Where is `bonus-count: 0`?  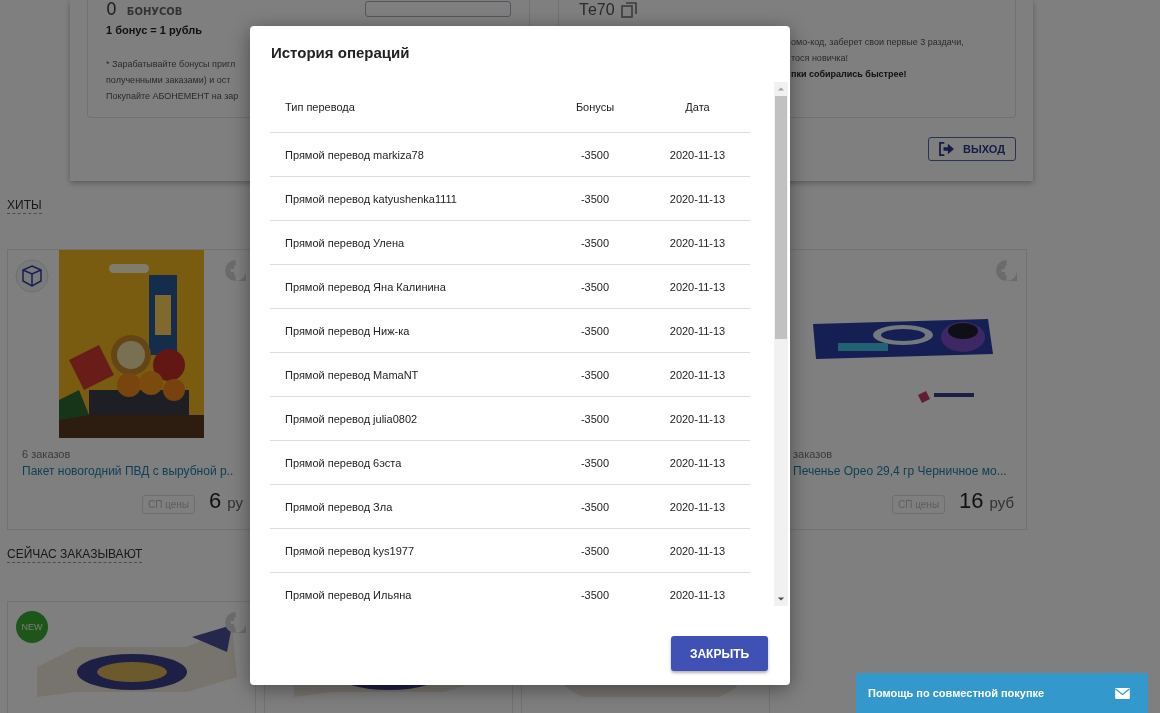 bonus-count: 0 is located at coordinates (111, 9).